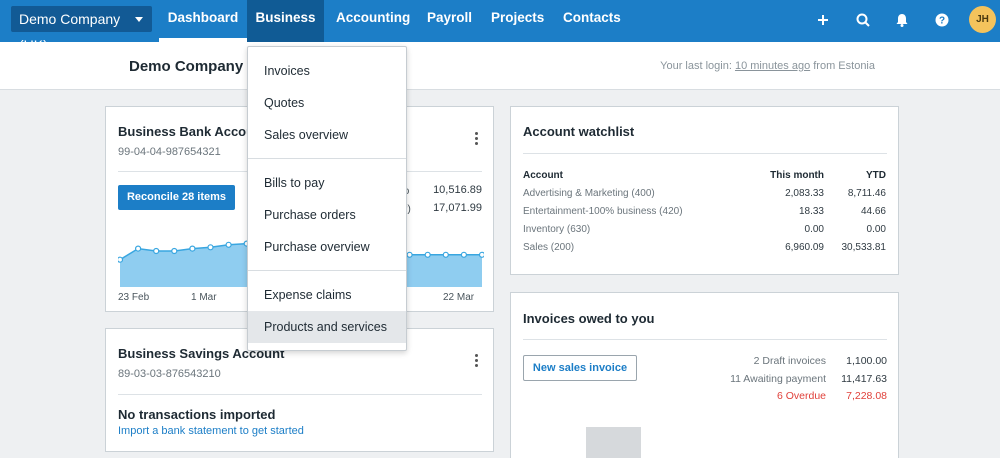 The height and width of the screenshot is (458, 1000). What do you see at coordinates (457, 190) in the screenshot?
I see `balance-value-statement: 10,516.89` at bounding box center [457, 190].